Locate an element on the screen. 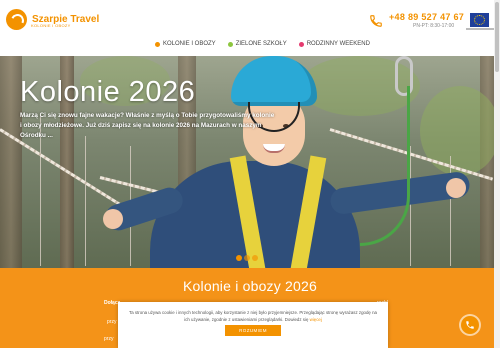  nav-item-label: ZIELONE SZKOŁY is located at coordinates (261, 44).